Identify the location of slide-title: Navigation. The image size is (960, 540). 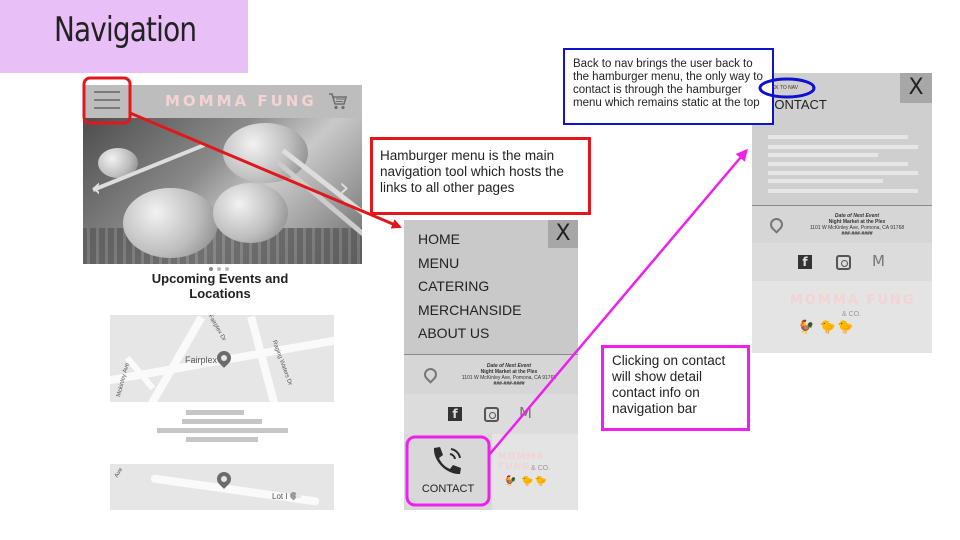
(125, 30).